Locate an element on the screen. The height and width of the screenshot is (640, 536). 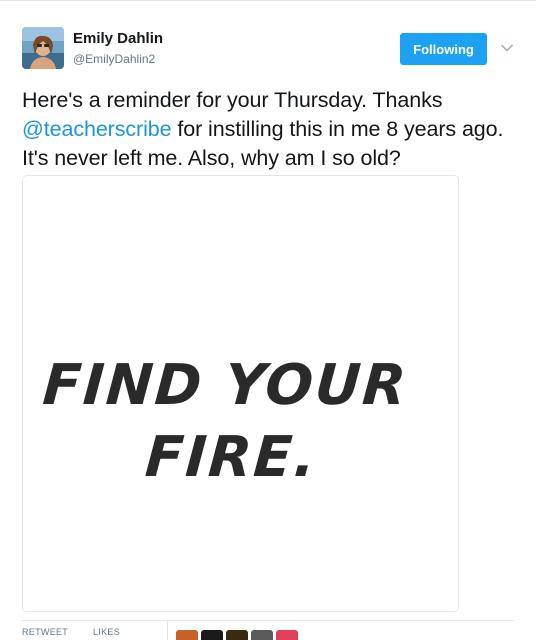
likers-avatars is located at coordinates (237, 635).